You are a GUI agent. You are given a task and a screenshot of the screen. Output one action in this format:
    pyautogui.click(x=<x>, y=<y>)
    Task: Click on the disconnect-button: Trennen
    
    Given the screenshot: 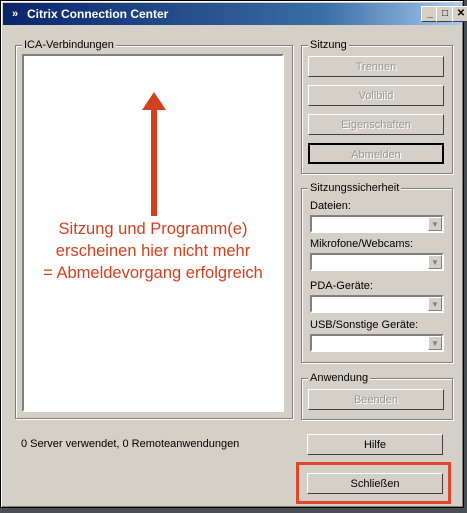 What is the action you would take?
    pyautogui.click(x=376, y=66)
    